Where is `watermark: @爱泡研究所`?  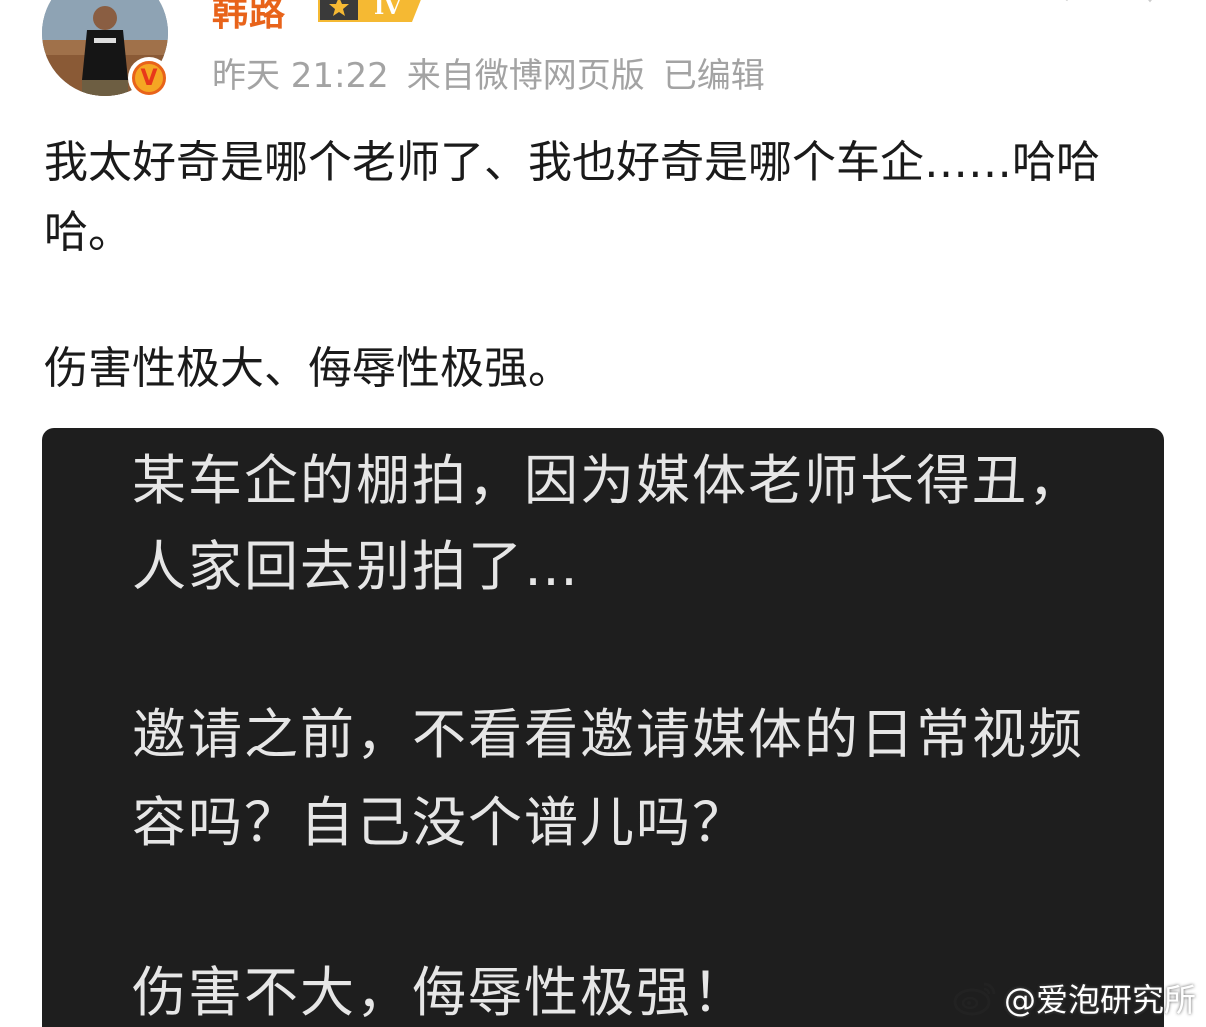 watermark: @爱泡研究所 is located at coordinates (1074, 998).